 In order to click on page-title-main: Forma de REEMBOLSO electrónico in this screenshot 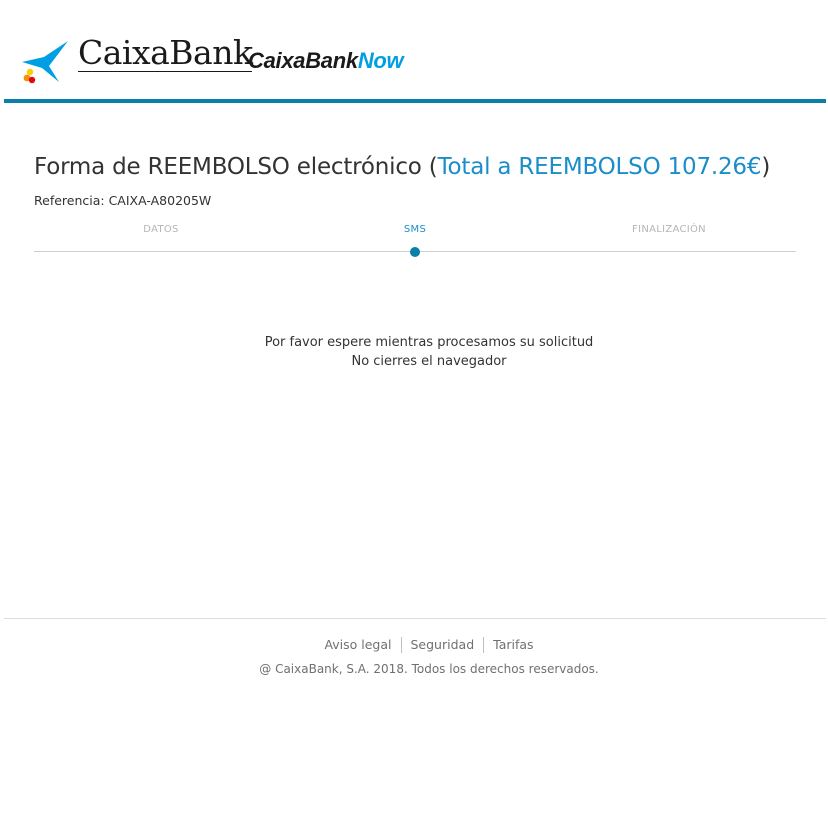, I will do `click(228, 167)`.